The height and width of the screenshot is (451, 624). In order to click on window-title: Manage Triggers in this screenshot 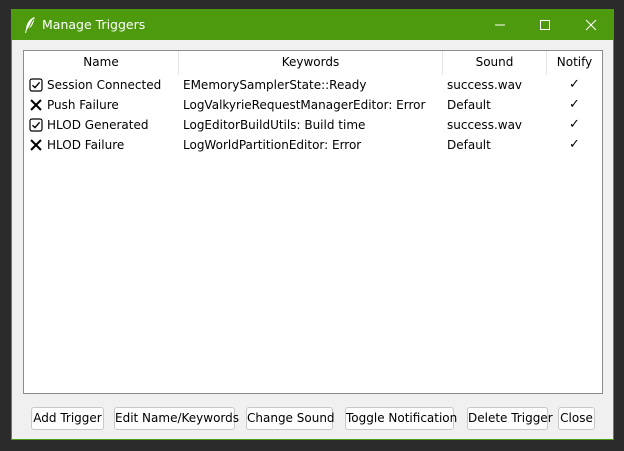, I will do `click(94, 24)`.